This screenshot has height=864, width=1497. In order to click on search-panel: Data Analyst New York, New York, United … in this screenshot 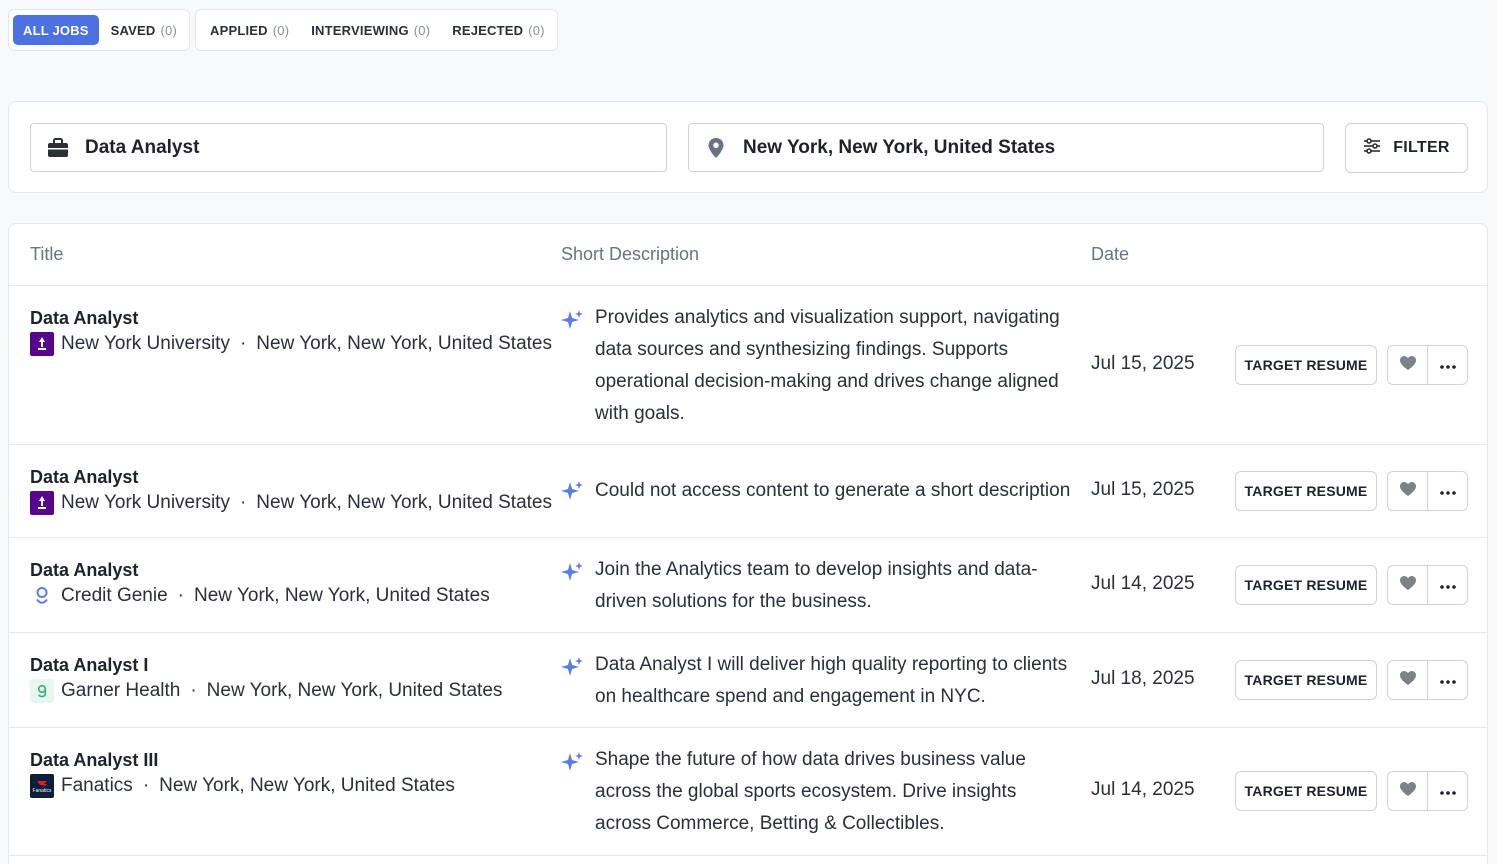, I will do `click(748, 147)`.